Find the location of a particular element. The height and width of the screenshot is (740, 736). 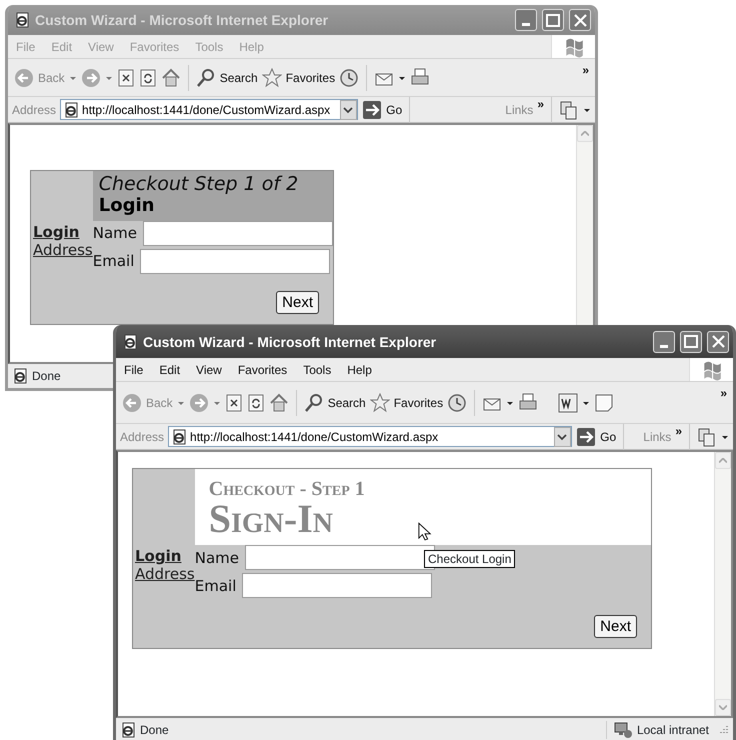

menu-item: Help is located at coordinates (359, 369).